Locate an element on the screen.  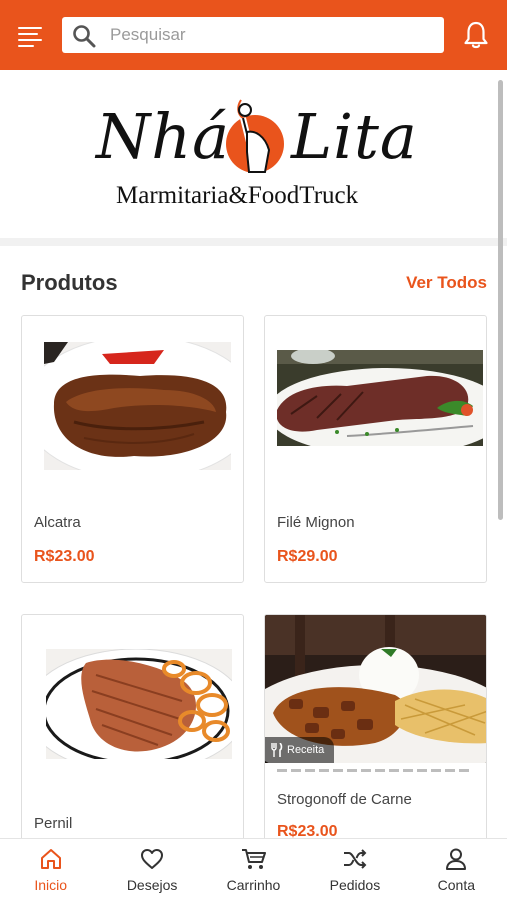
nav-label: Inicio is located at coordinates (51, 885).